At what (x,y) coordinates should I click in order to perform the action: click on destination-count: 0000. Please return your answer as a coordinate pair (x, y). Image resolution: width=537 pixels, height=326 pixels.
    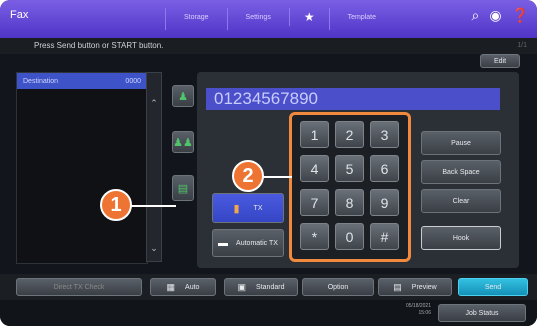
    Looking at the image, I should click on (133, 81).